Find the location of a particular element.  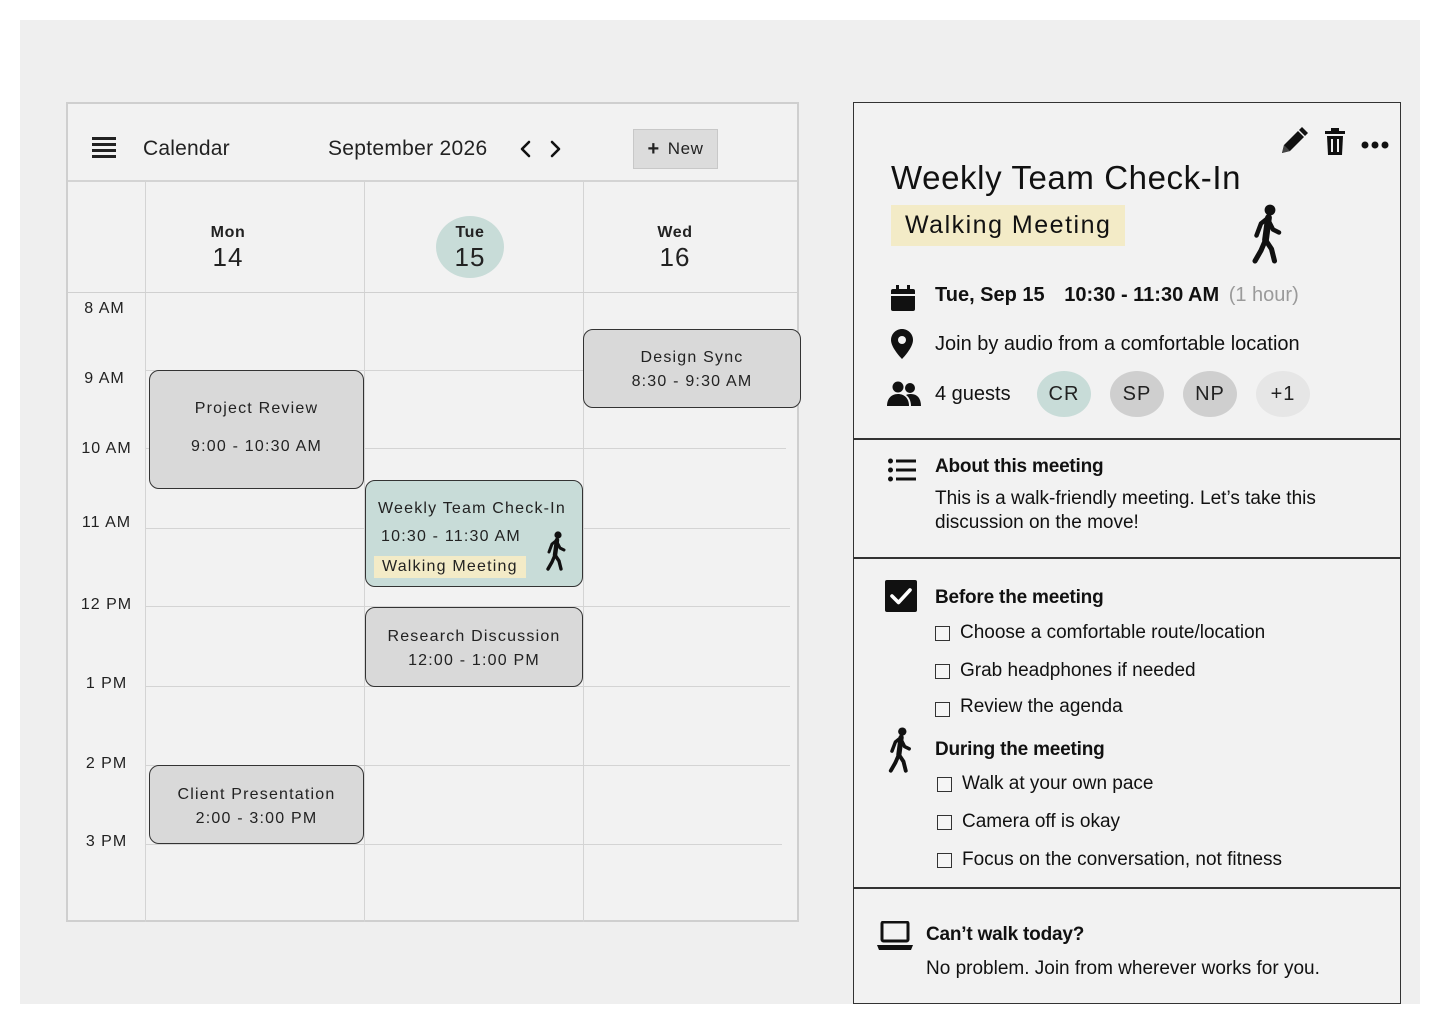

event-design-sync: Design Sync 8:30 - 9:30 AM is located at coordinates (692, 368).